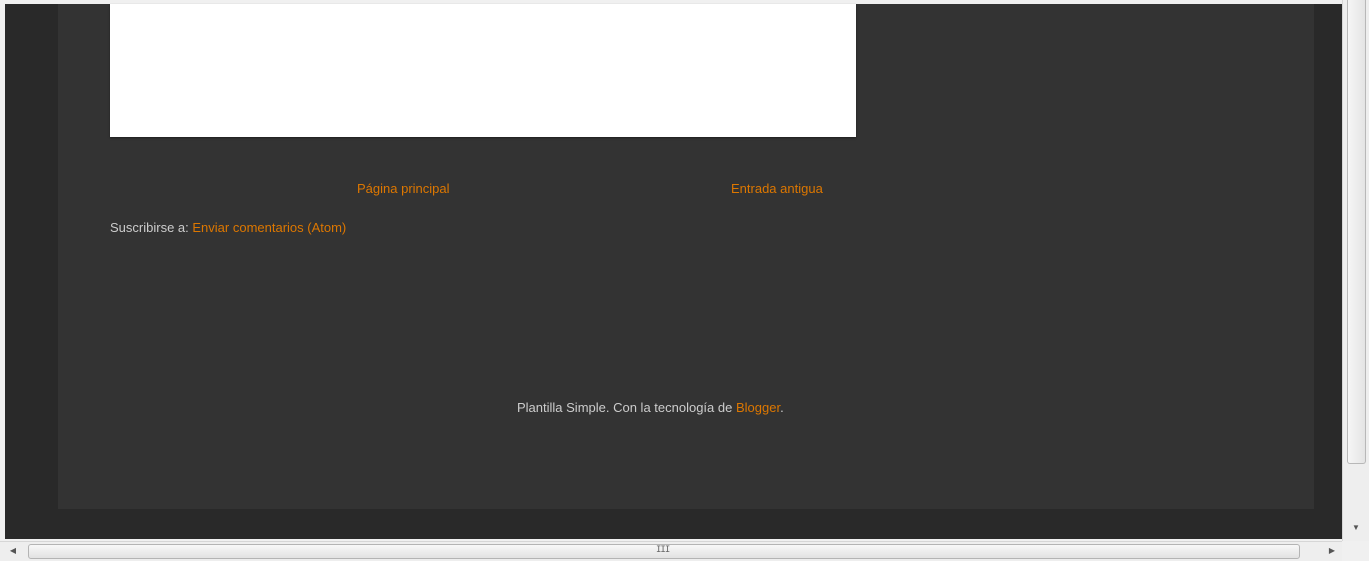 This screenshot has height=561, width=1369. Describe the element at coordinates (1332, 551) in the screenshot. I see `scroll-right-arrow-icon: ▶` at that location.